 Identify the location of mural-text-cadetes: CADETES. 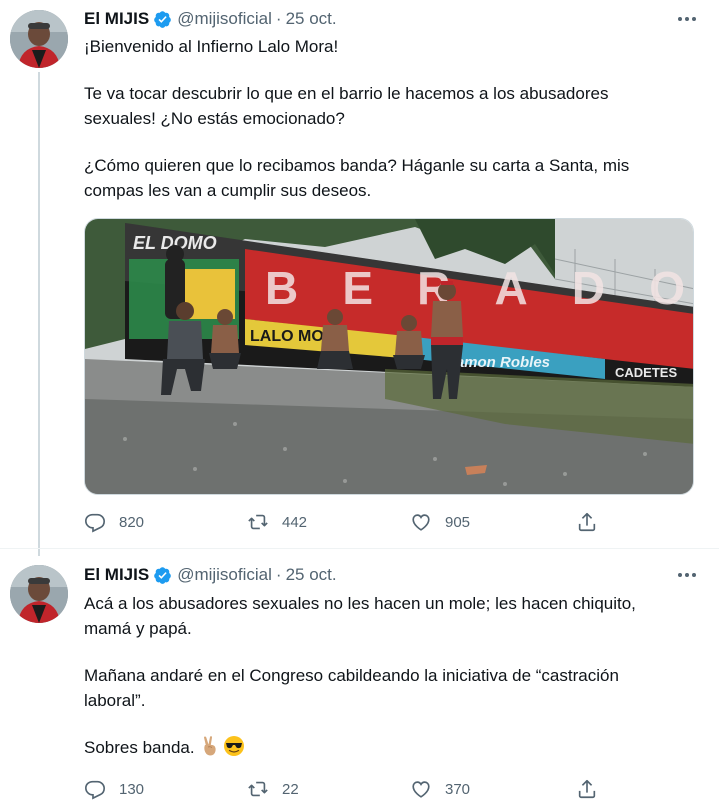
(646, 372).